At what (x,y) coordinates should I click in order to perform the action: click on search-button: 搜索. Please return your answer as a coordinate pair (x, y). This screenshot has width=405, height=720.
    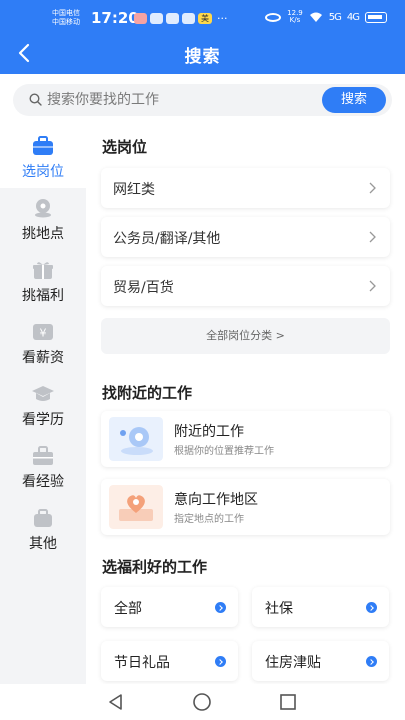
    Looking at the image, I should click on (354, 100).